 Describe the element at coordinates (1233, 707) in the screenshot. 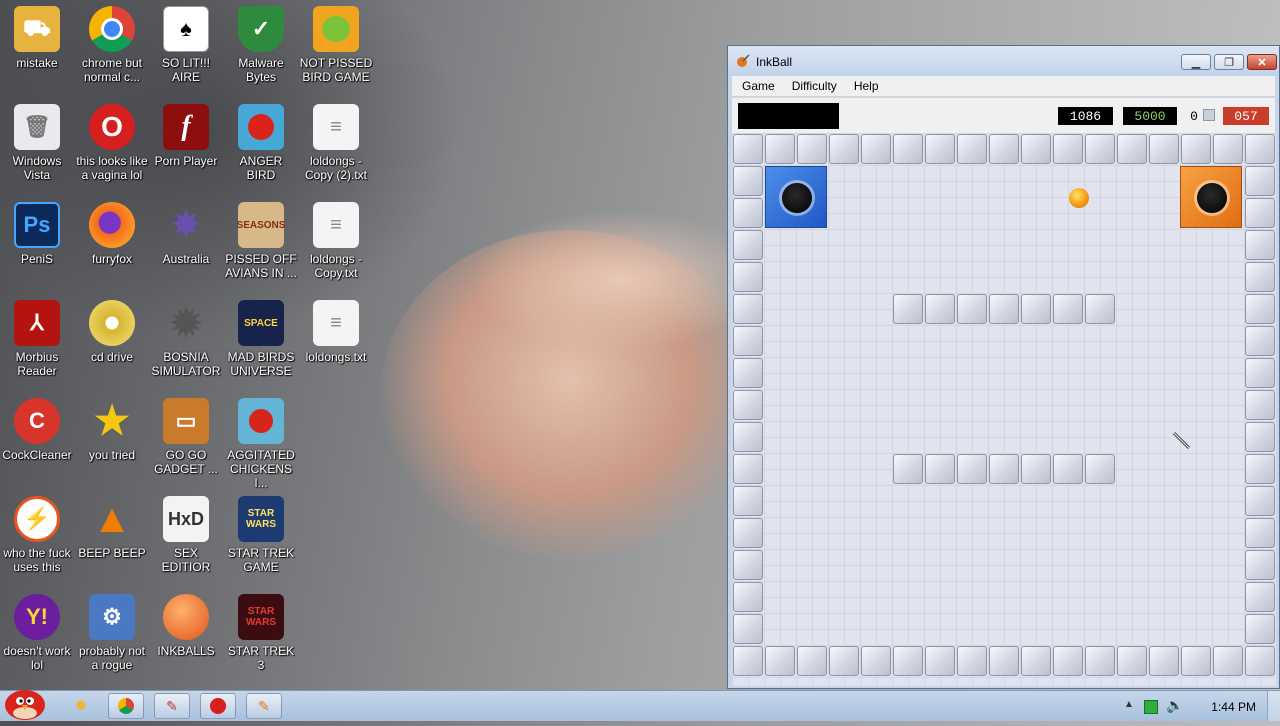

I see `clock: 1:44 PM` at that location.